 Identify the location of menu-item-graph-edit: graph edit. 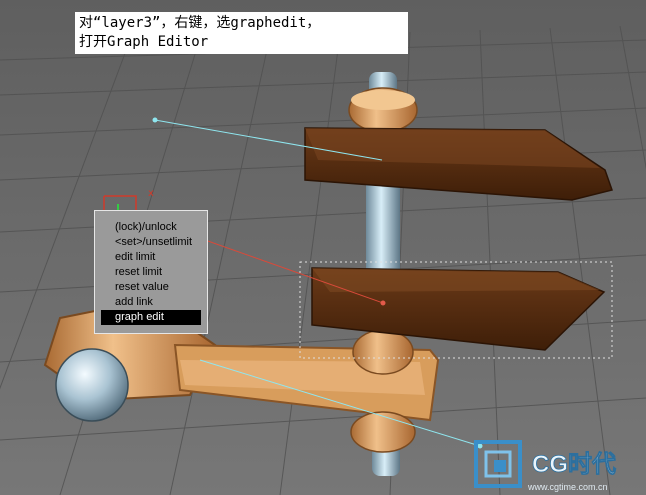
(151, 317).